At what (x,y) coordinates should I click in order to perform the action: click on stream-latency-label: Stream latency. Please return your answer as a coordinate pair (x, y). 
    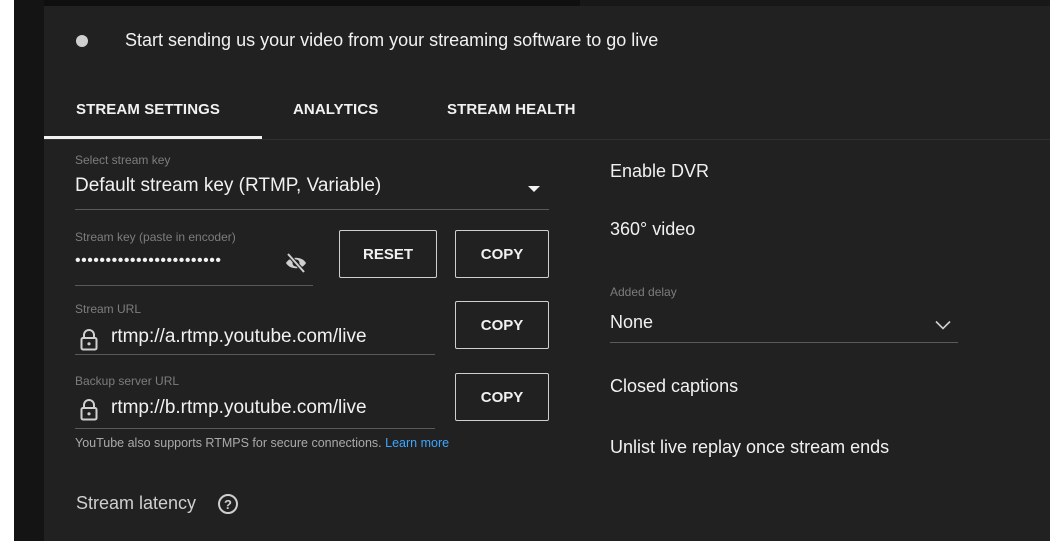
    Looking at the image, I should click on (136, 503).